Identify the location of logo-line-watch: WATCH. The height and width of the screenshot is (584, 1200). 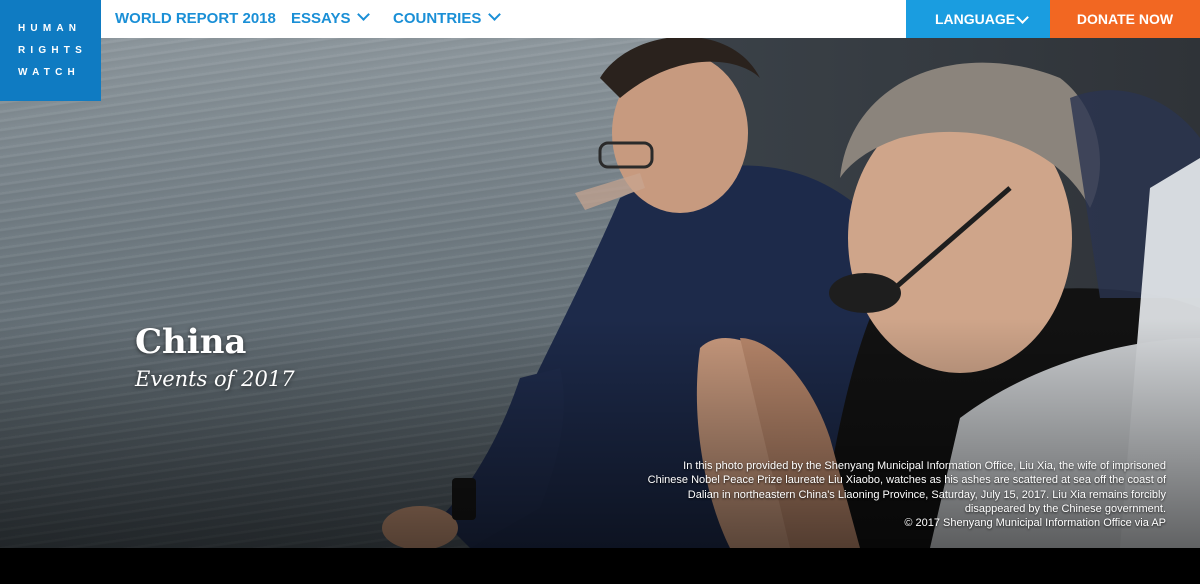
(49, 72).